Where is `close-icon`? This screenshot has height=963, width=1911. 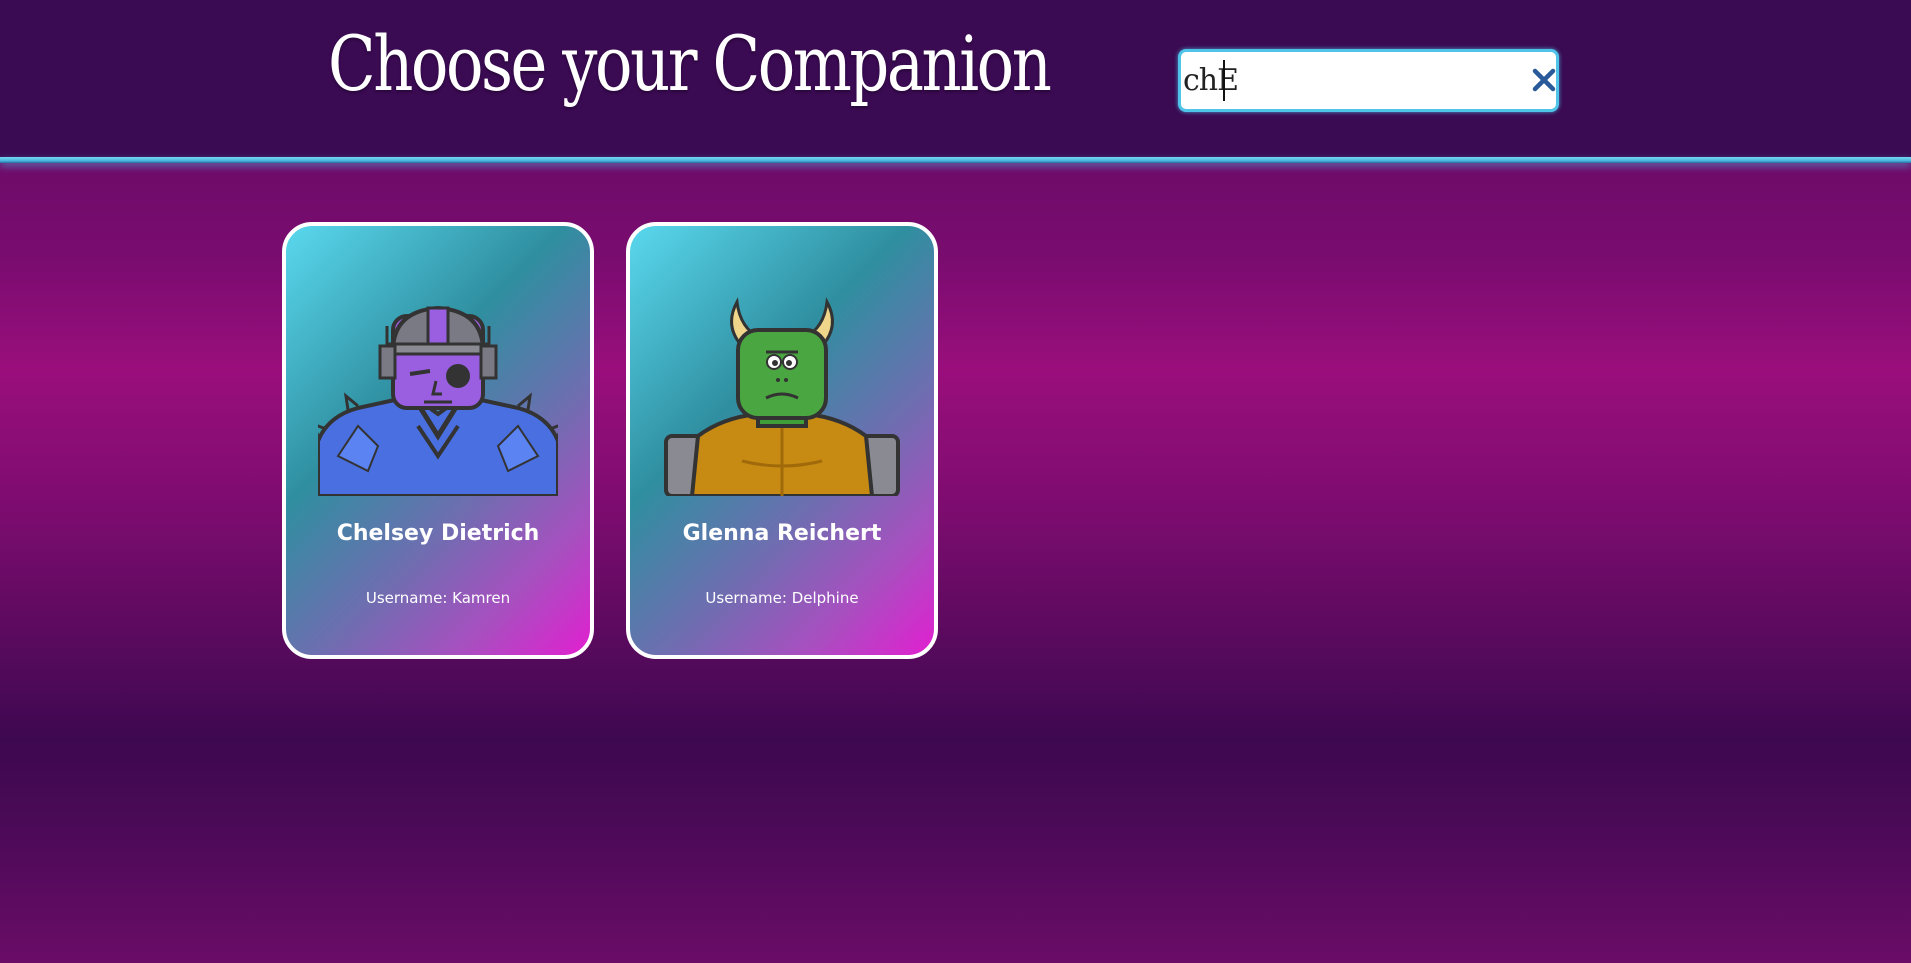 close-icon is located at coordinates (1544, 80).